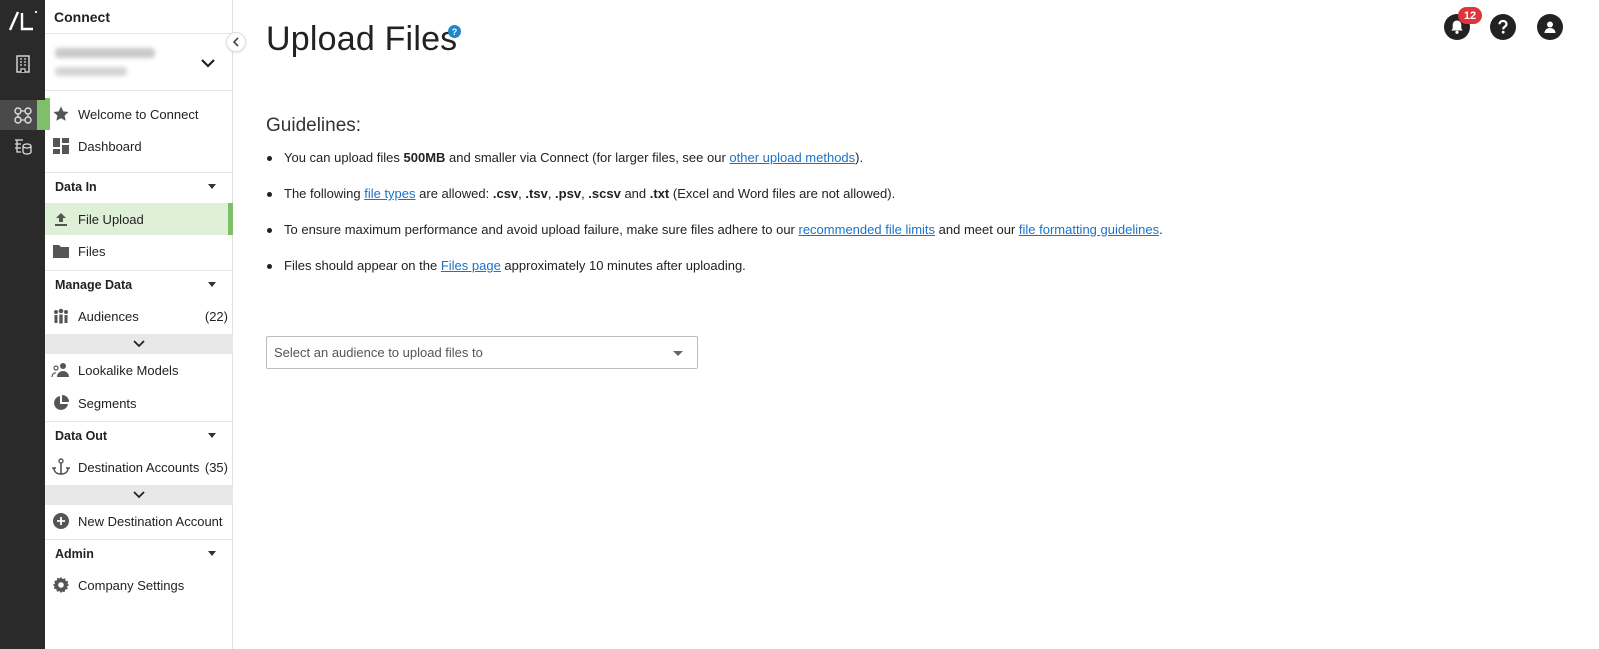  I want to click on audience-count: (22), so click(216, 316).